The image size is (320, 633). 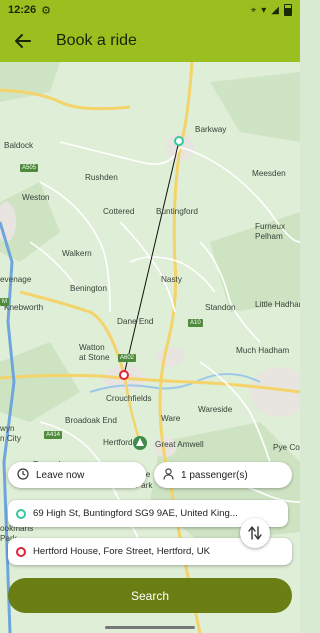 I want to click on signal-icon: ◢, so click(x=275, y=10).